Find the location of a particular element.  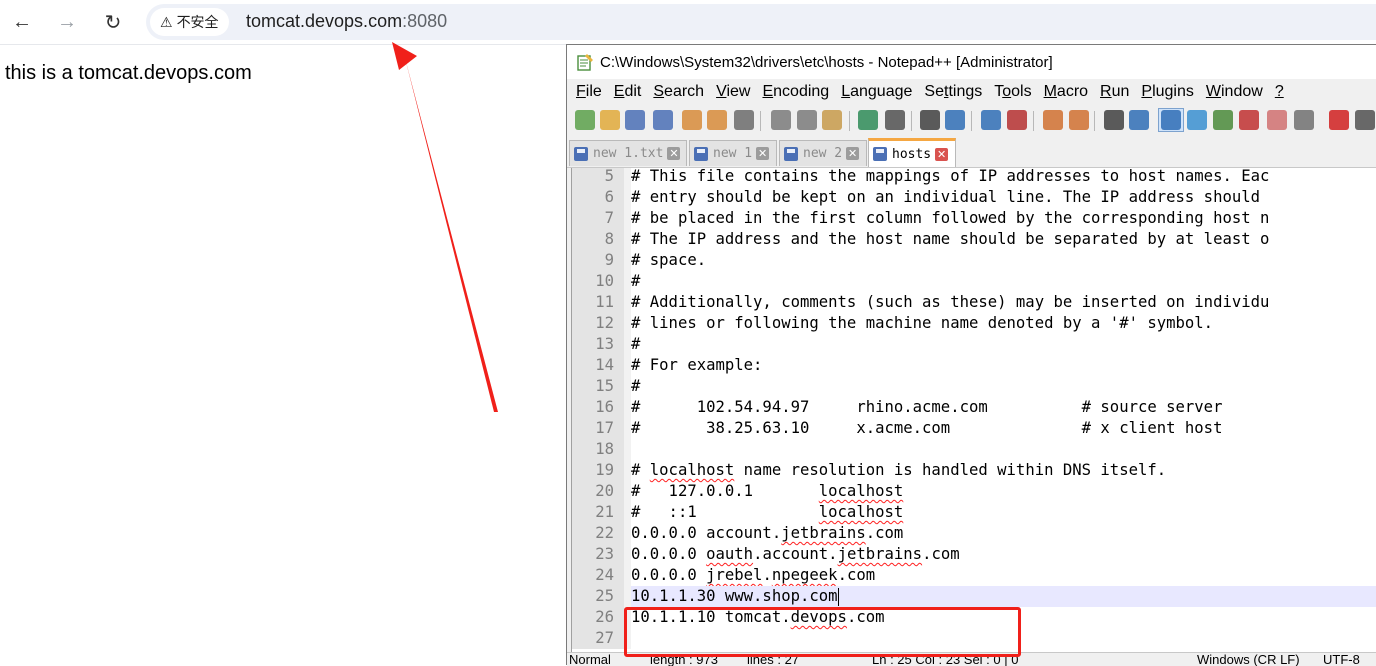

zoom-in-icon is located at coordinates (991, 120).